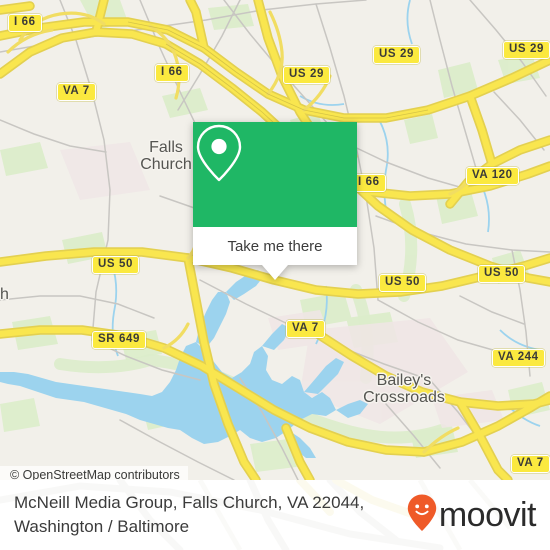 This screenshot has width=550, height=550. I want to click on take-me-there-label: Take me there, so click(275, 246).